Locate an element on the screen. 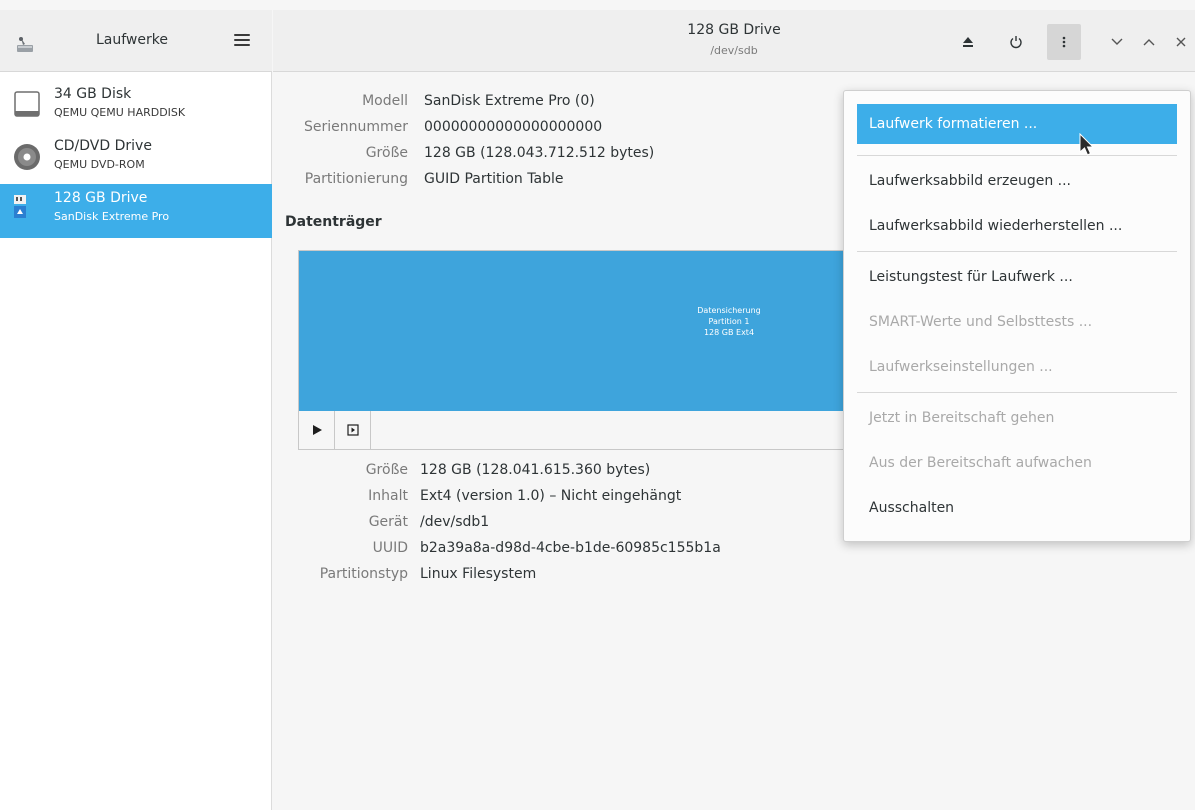  sidebar-header: Laufwerke is located at coordinates (136, 41).